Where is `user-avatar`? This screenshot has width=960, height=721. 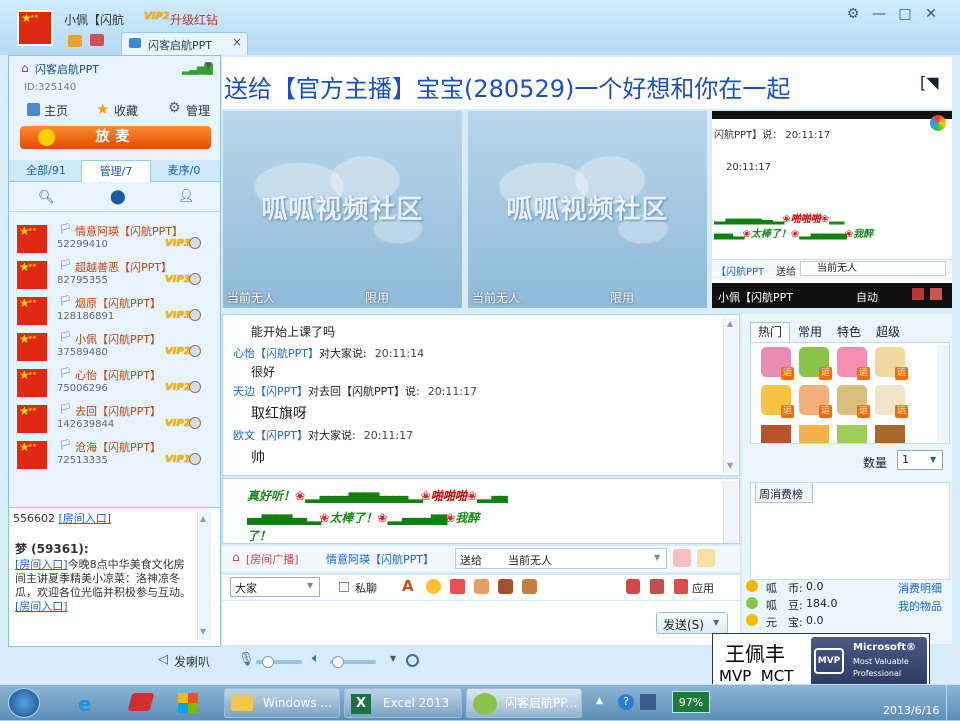 user-avatar is located at coordinates (35, 28).